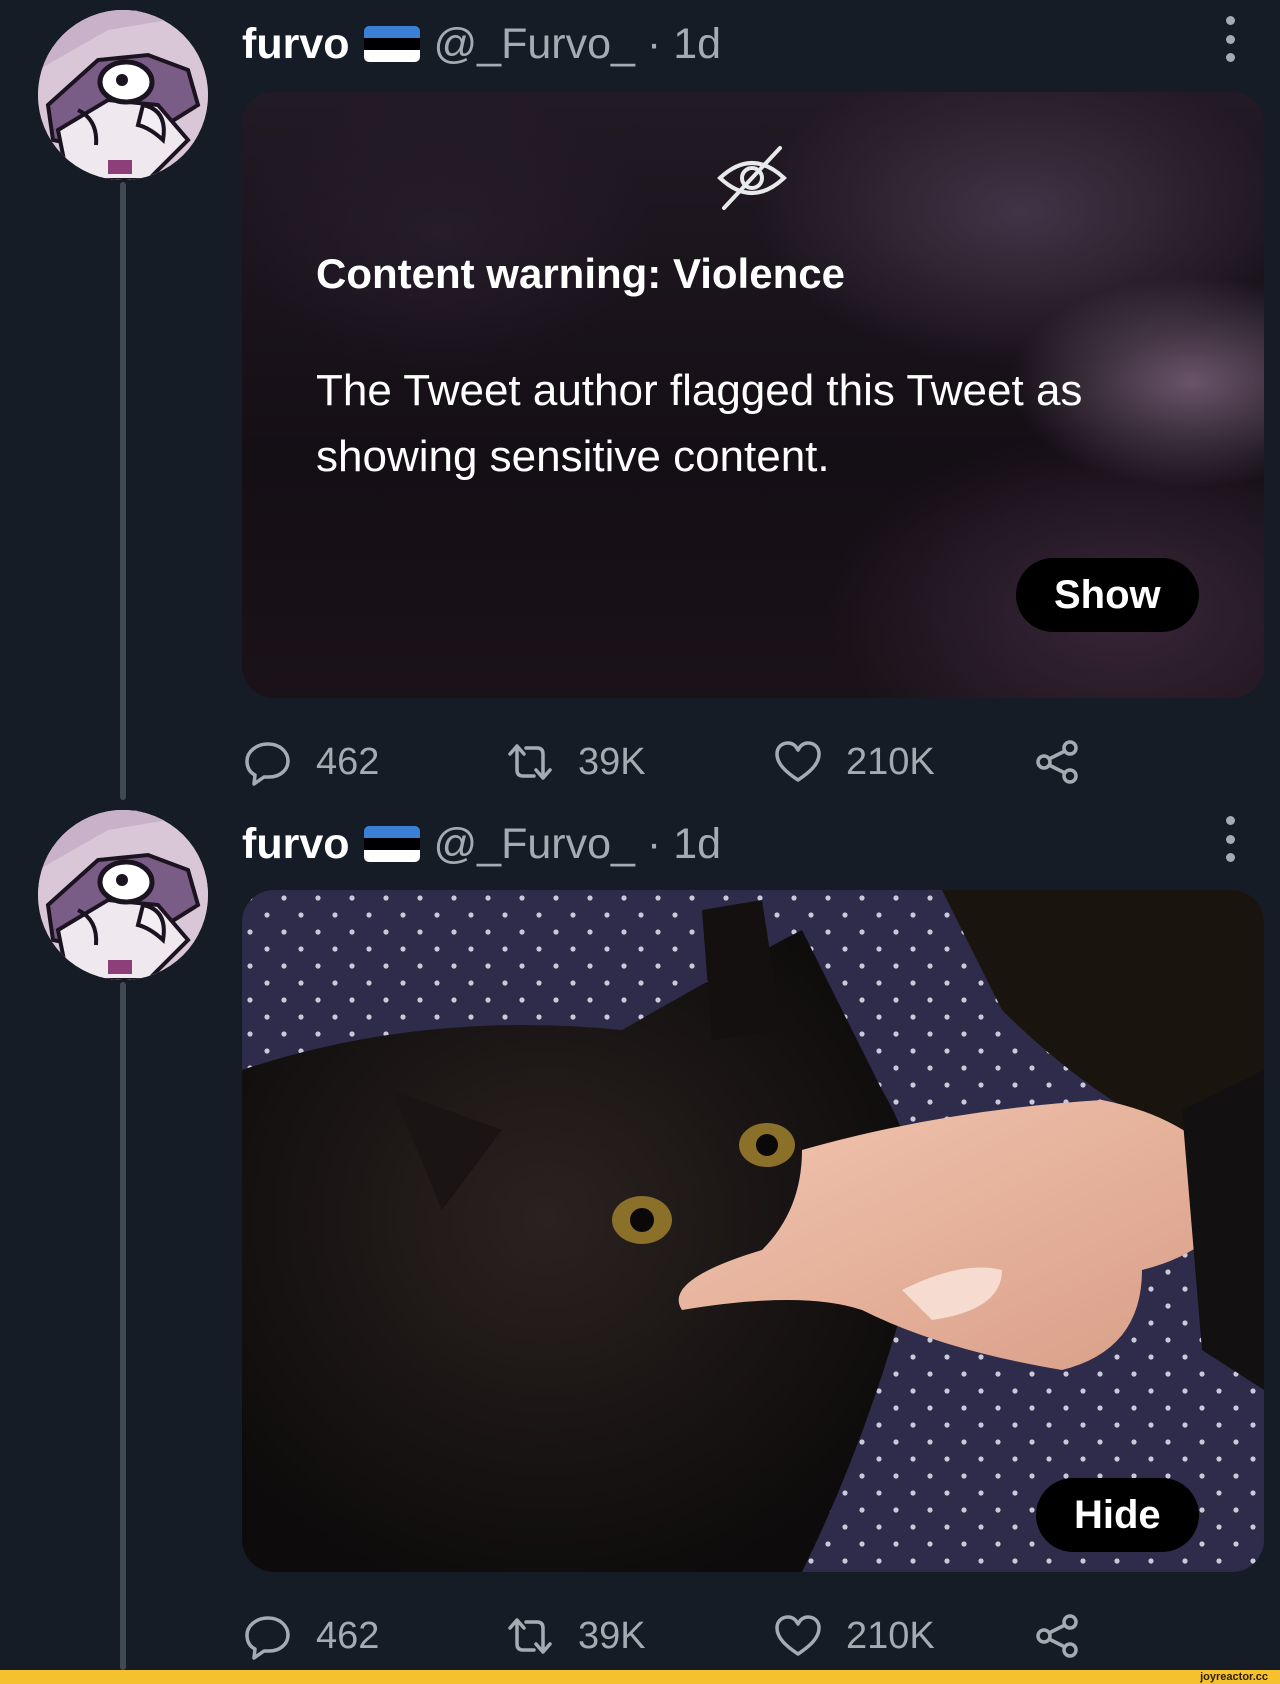  I want to click on watermark-bar: joyreactor.cc, so click(640, 1677).